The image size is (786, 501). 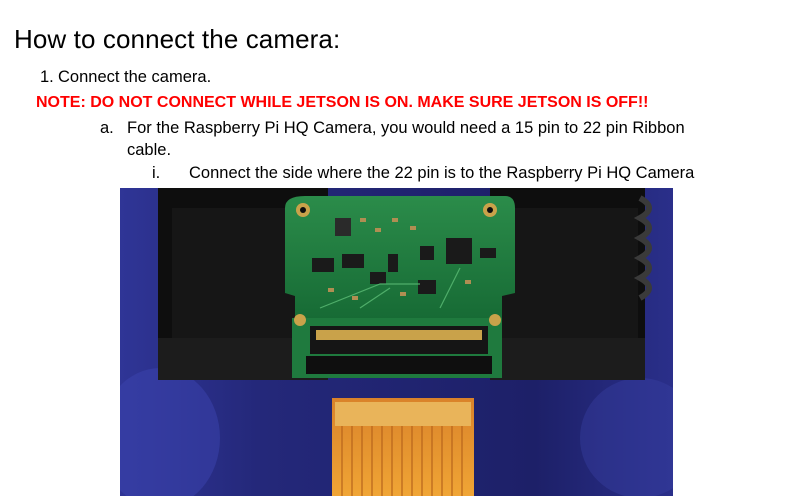 What do you see at coordinates (399, 350) in the screenshot?
I see `ribbon-connector` at bounding box center [399, 350].